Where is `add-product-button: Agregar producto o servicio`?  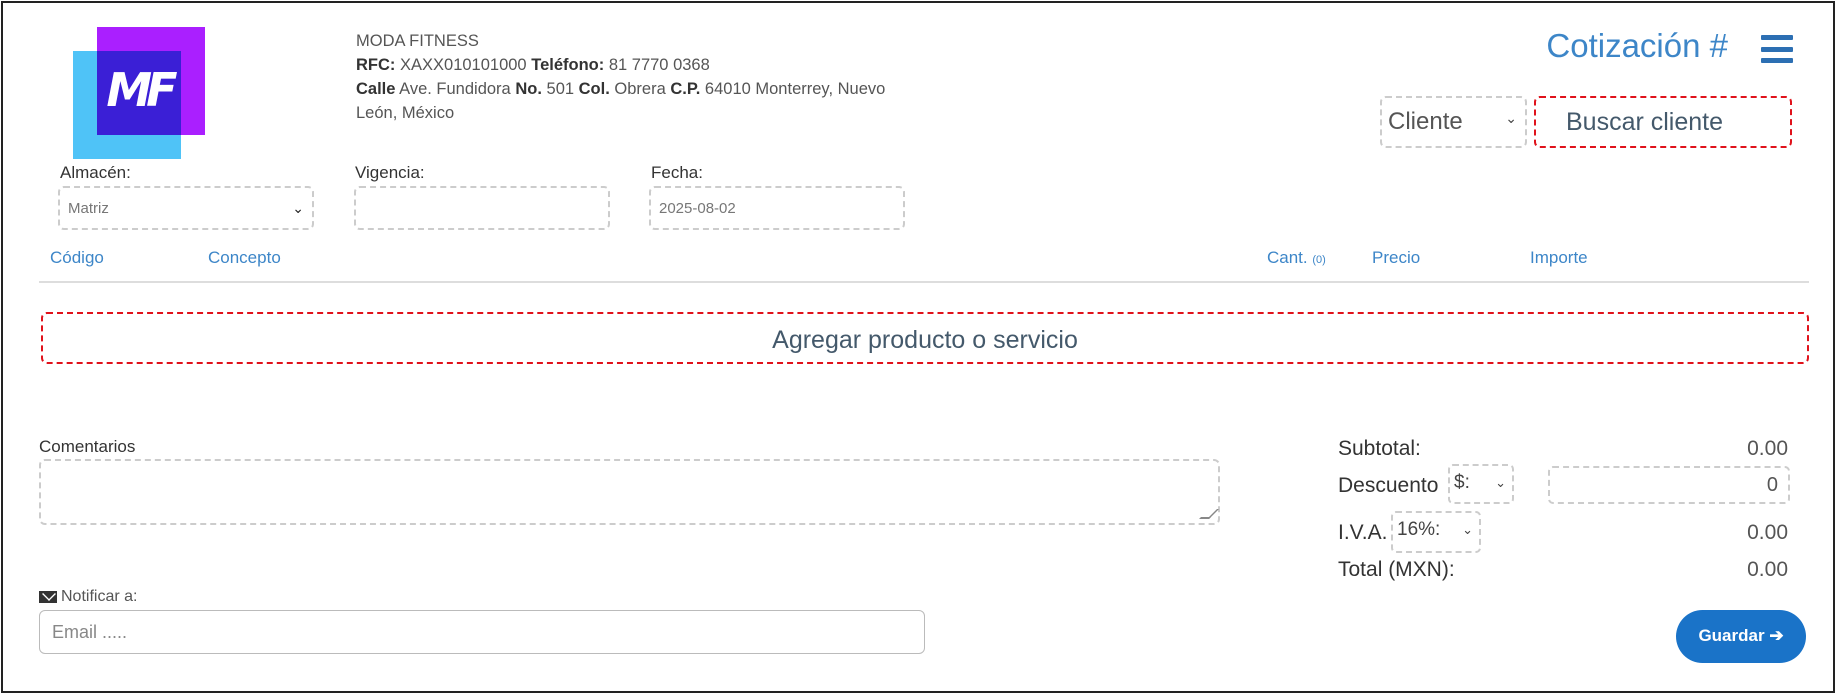 add-product-button: Agregar producto o servicio is located at coordinates (925, 338).